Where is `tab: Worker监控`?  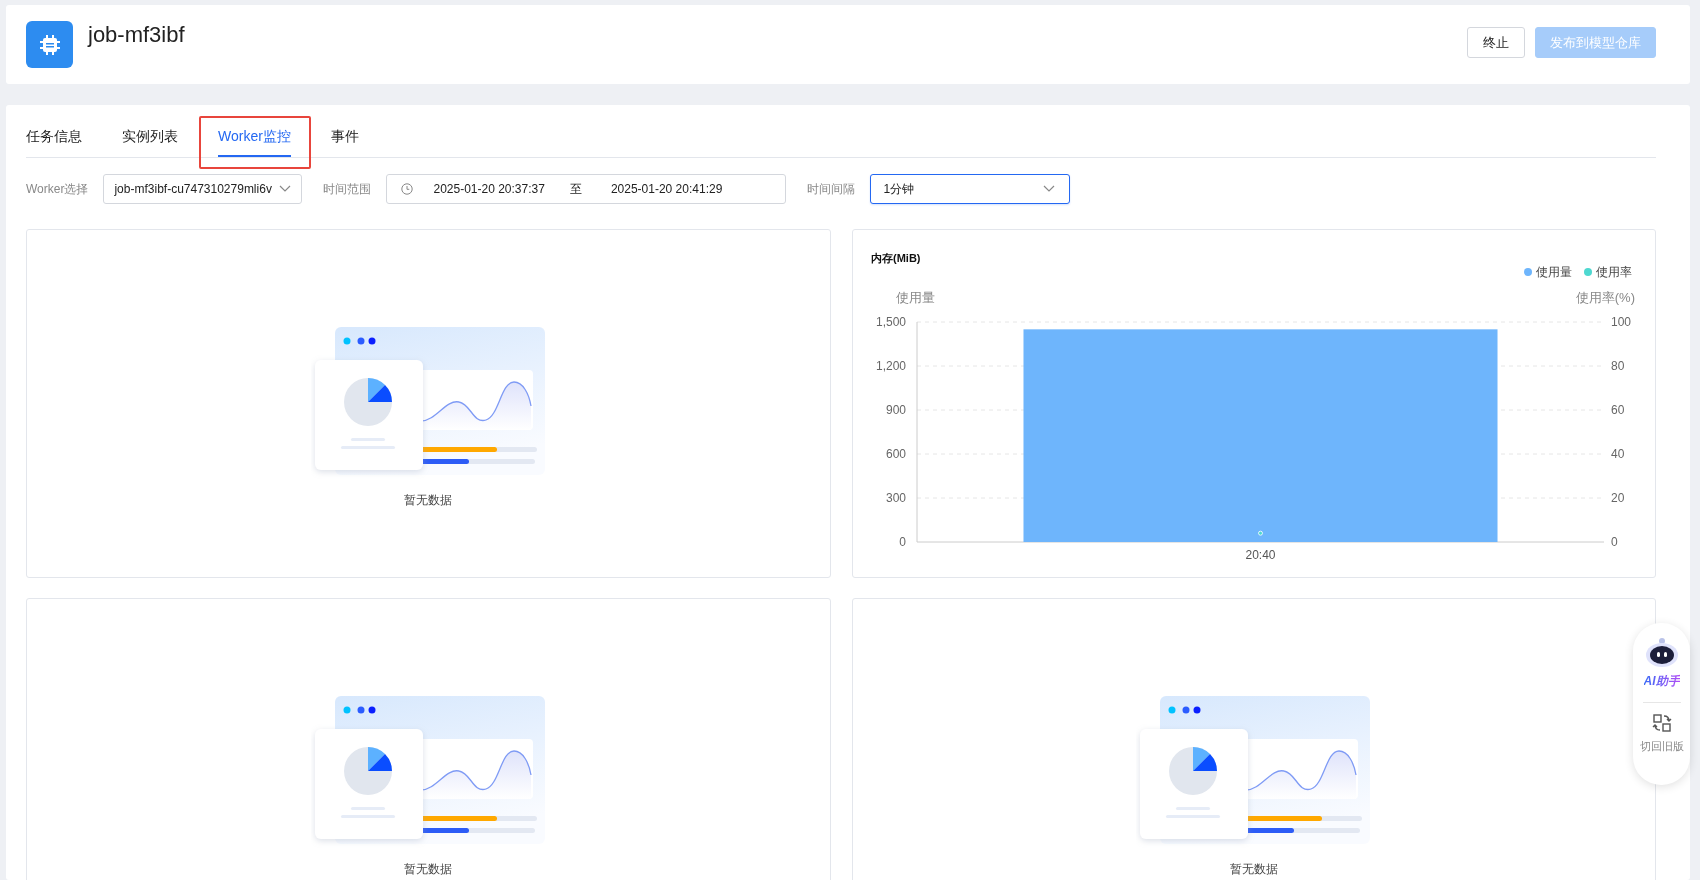 tab: Worker监控 is located at coordinates (254, 142).